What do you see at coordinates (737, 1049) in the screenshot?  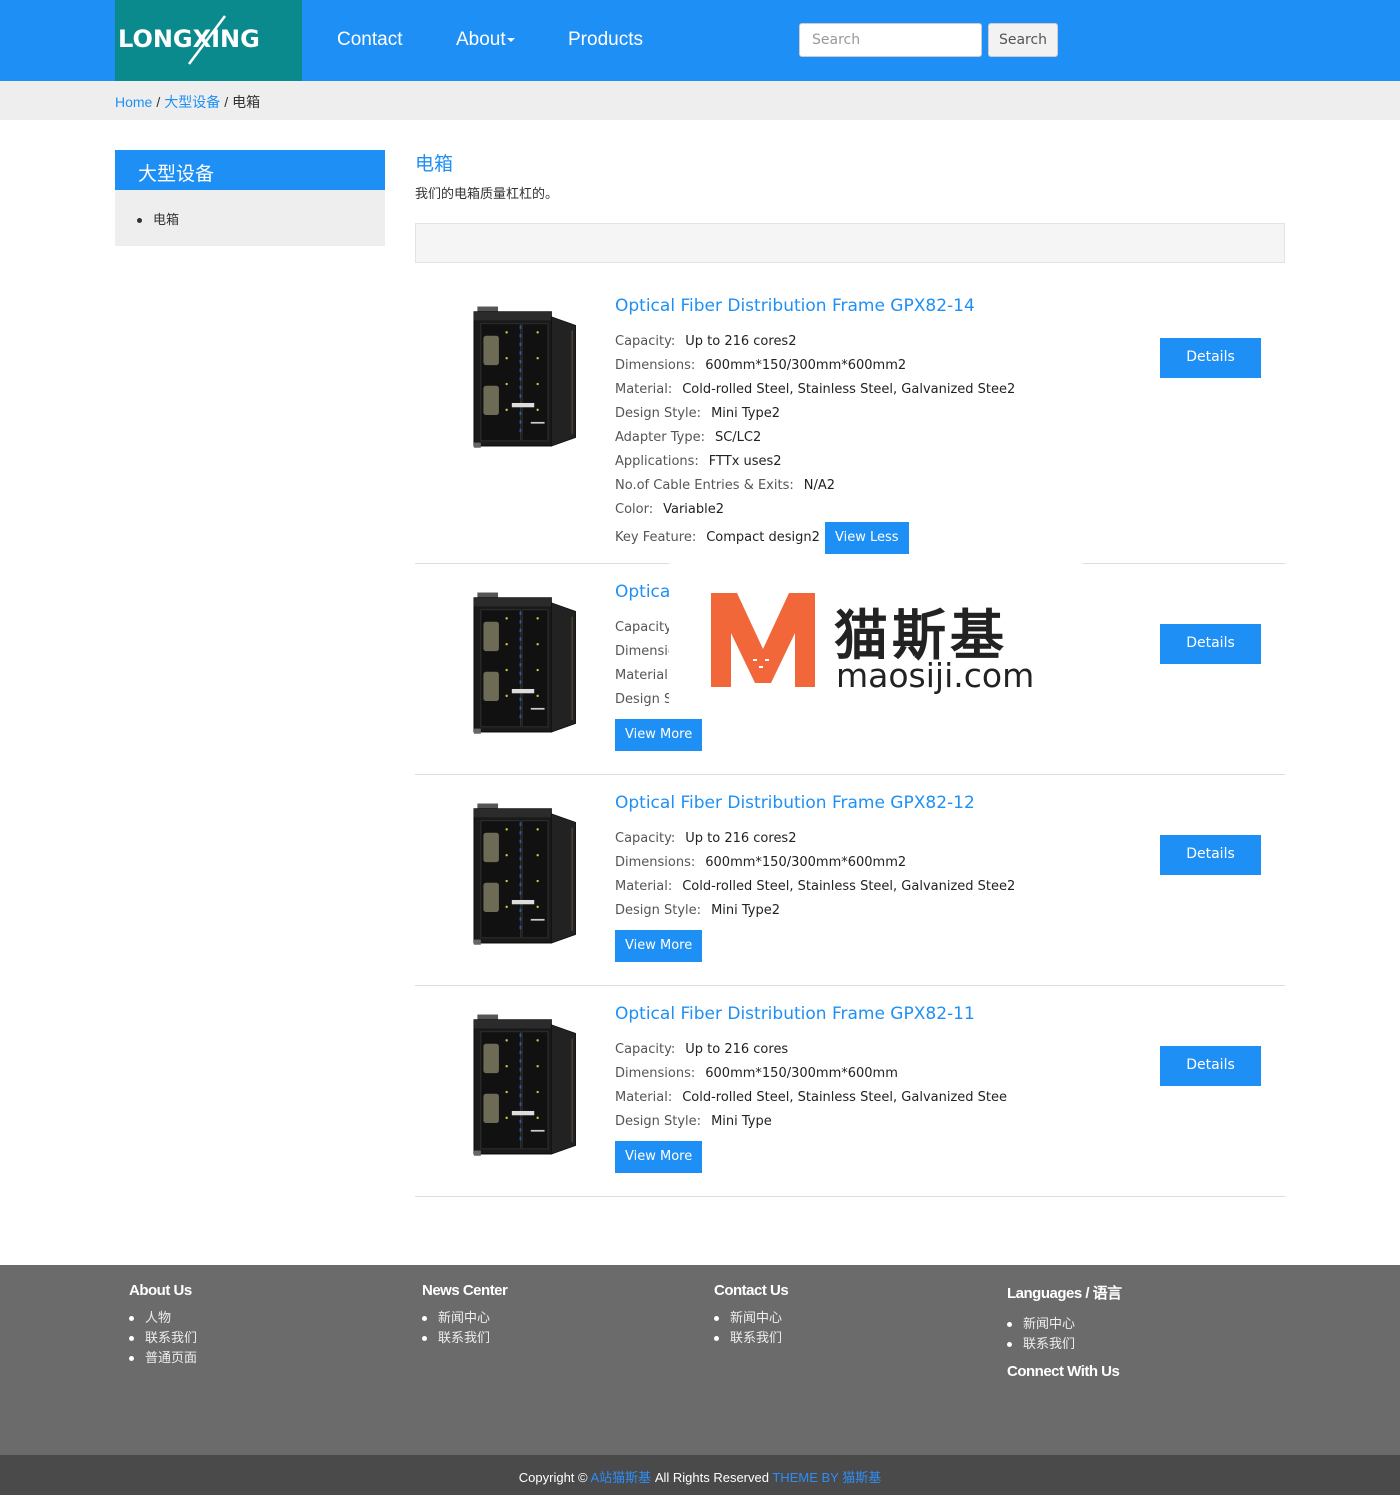 I see `spec-value: Up to 216 cores` at bounding box center [737, 1049].